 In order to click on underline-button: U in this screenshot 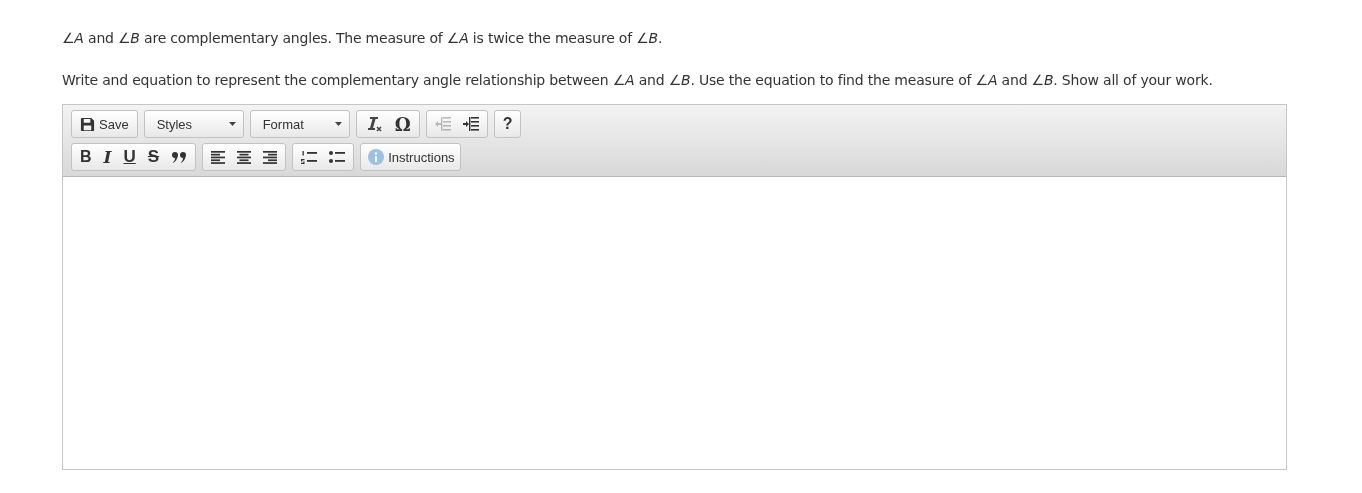, I will do `click(129, 157)`.